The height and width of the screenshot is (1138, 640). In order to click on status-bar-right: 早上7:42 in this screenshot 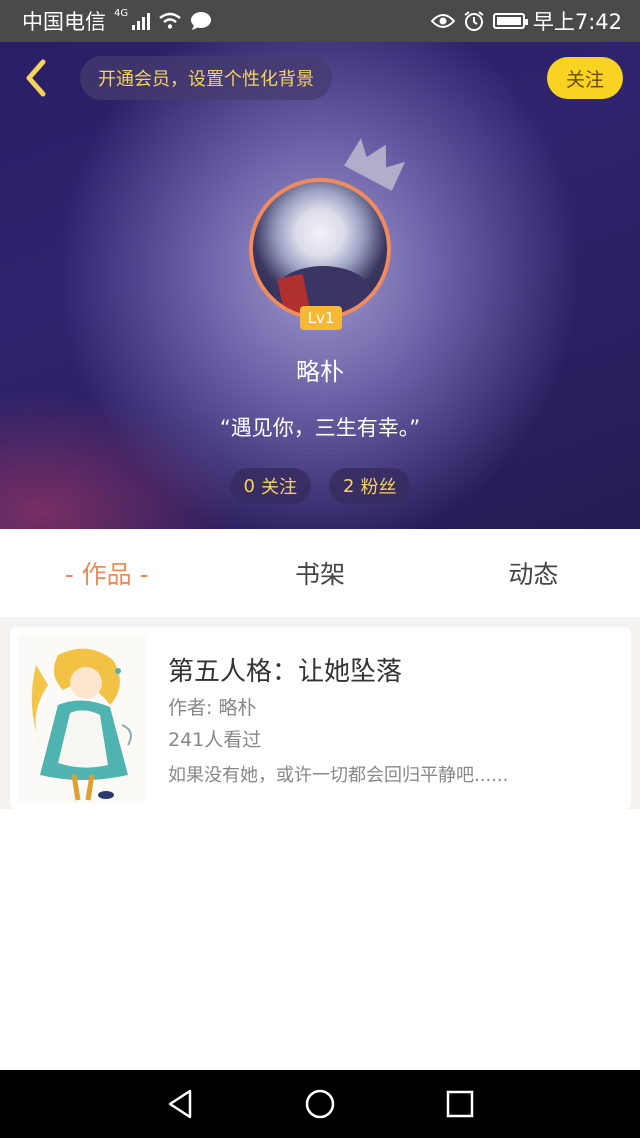, I will do `click(526, 21)`.